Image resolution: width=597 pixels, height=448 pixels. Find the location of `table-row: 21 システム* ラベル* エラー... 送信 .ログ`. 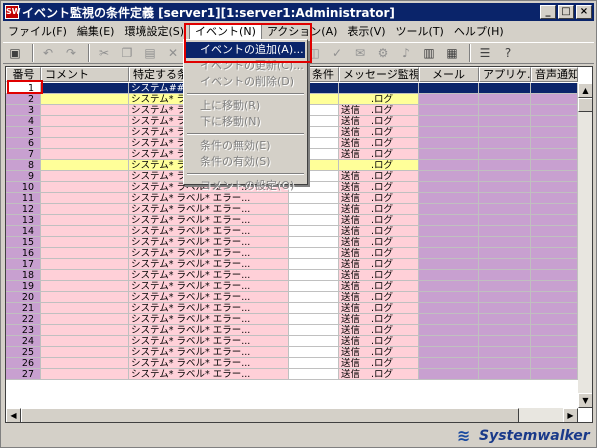

table-row: 21 システム* ラベル* エラー... 送信 .ログ is located at coordinates (292, 308).